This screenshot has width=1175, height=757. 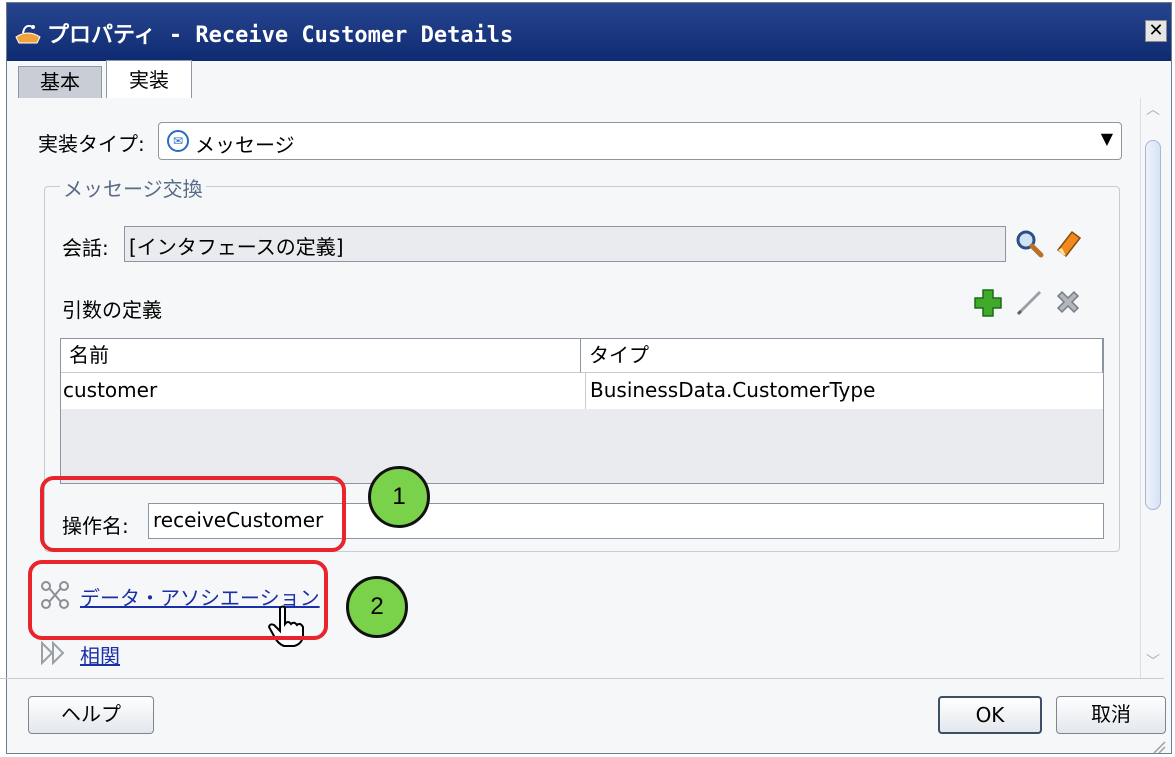 I want to click on cancel-button: 取消, so click(x=1111, y=715).